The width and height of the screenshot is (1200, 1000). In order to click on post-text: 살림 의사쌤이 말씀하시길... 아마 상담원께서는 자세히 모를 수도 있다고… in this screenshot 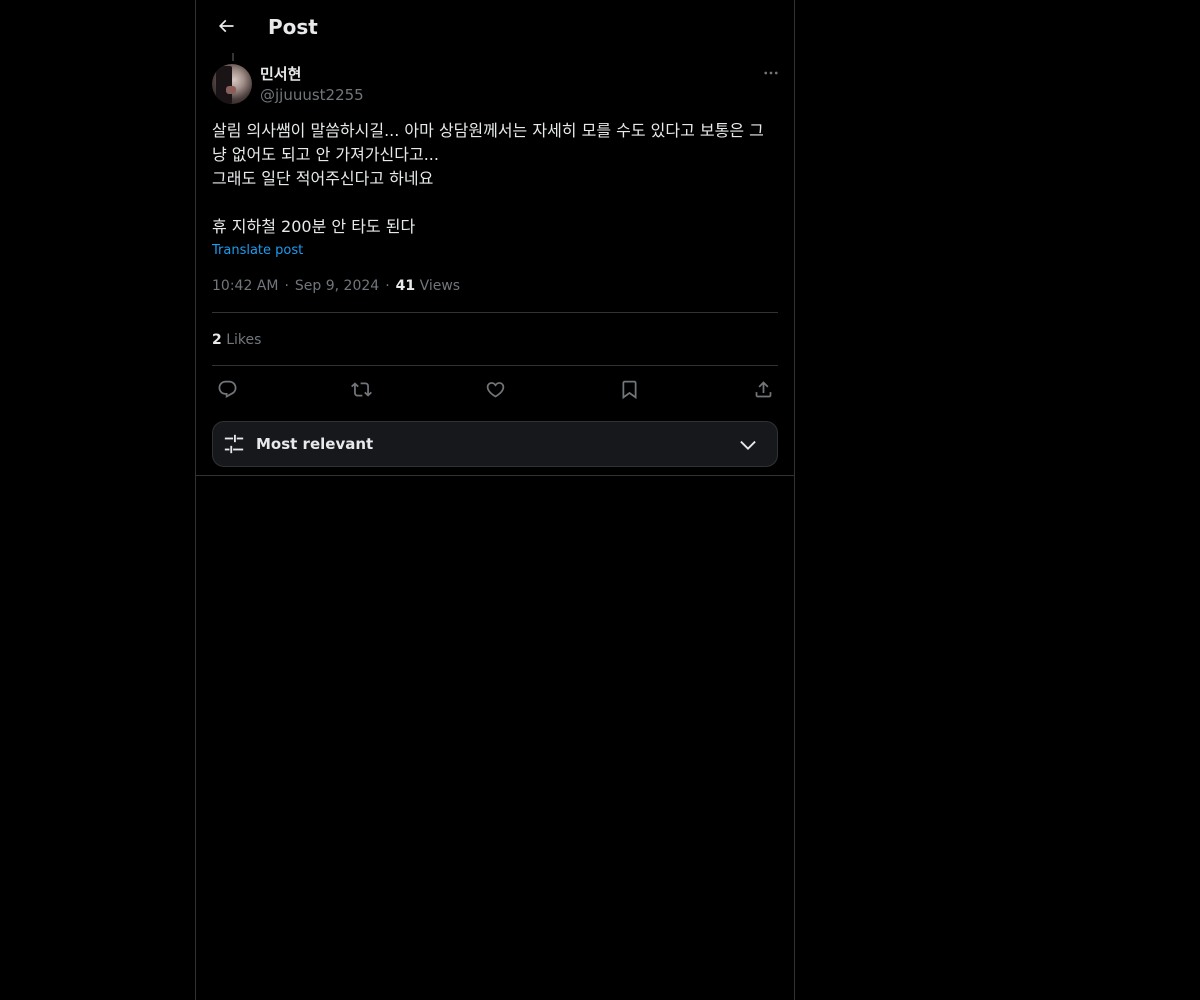, I will do `click(488, 178)`.